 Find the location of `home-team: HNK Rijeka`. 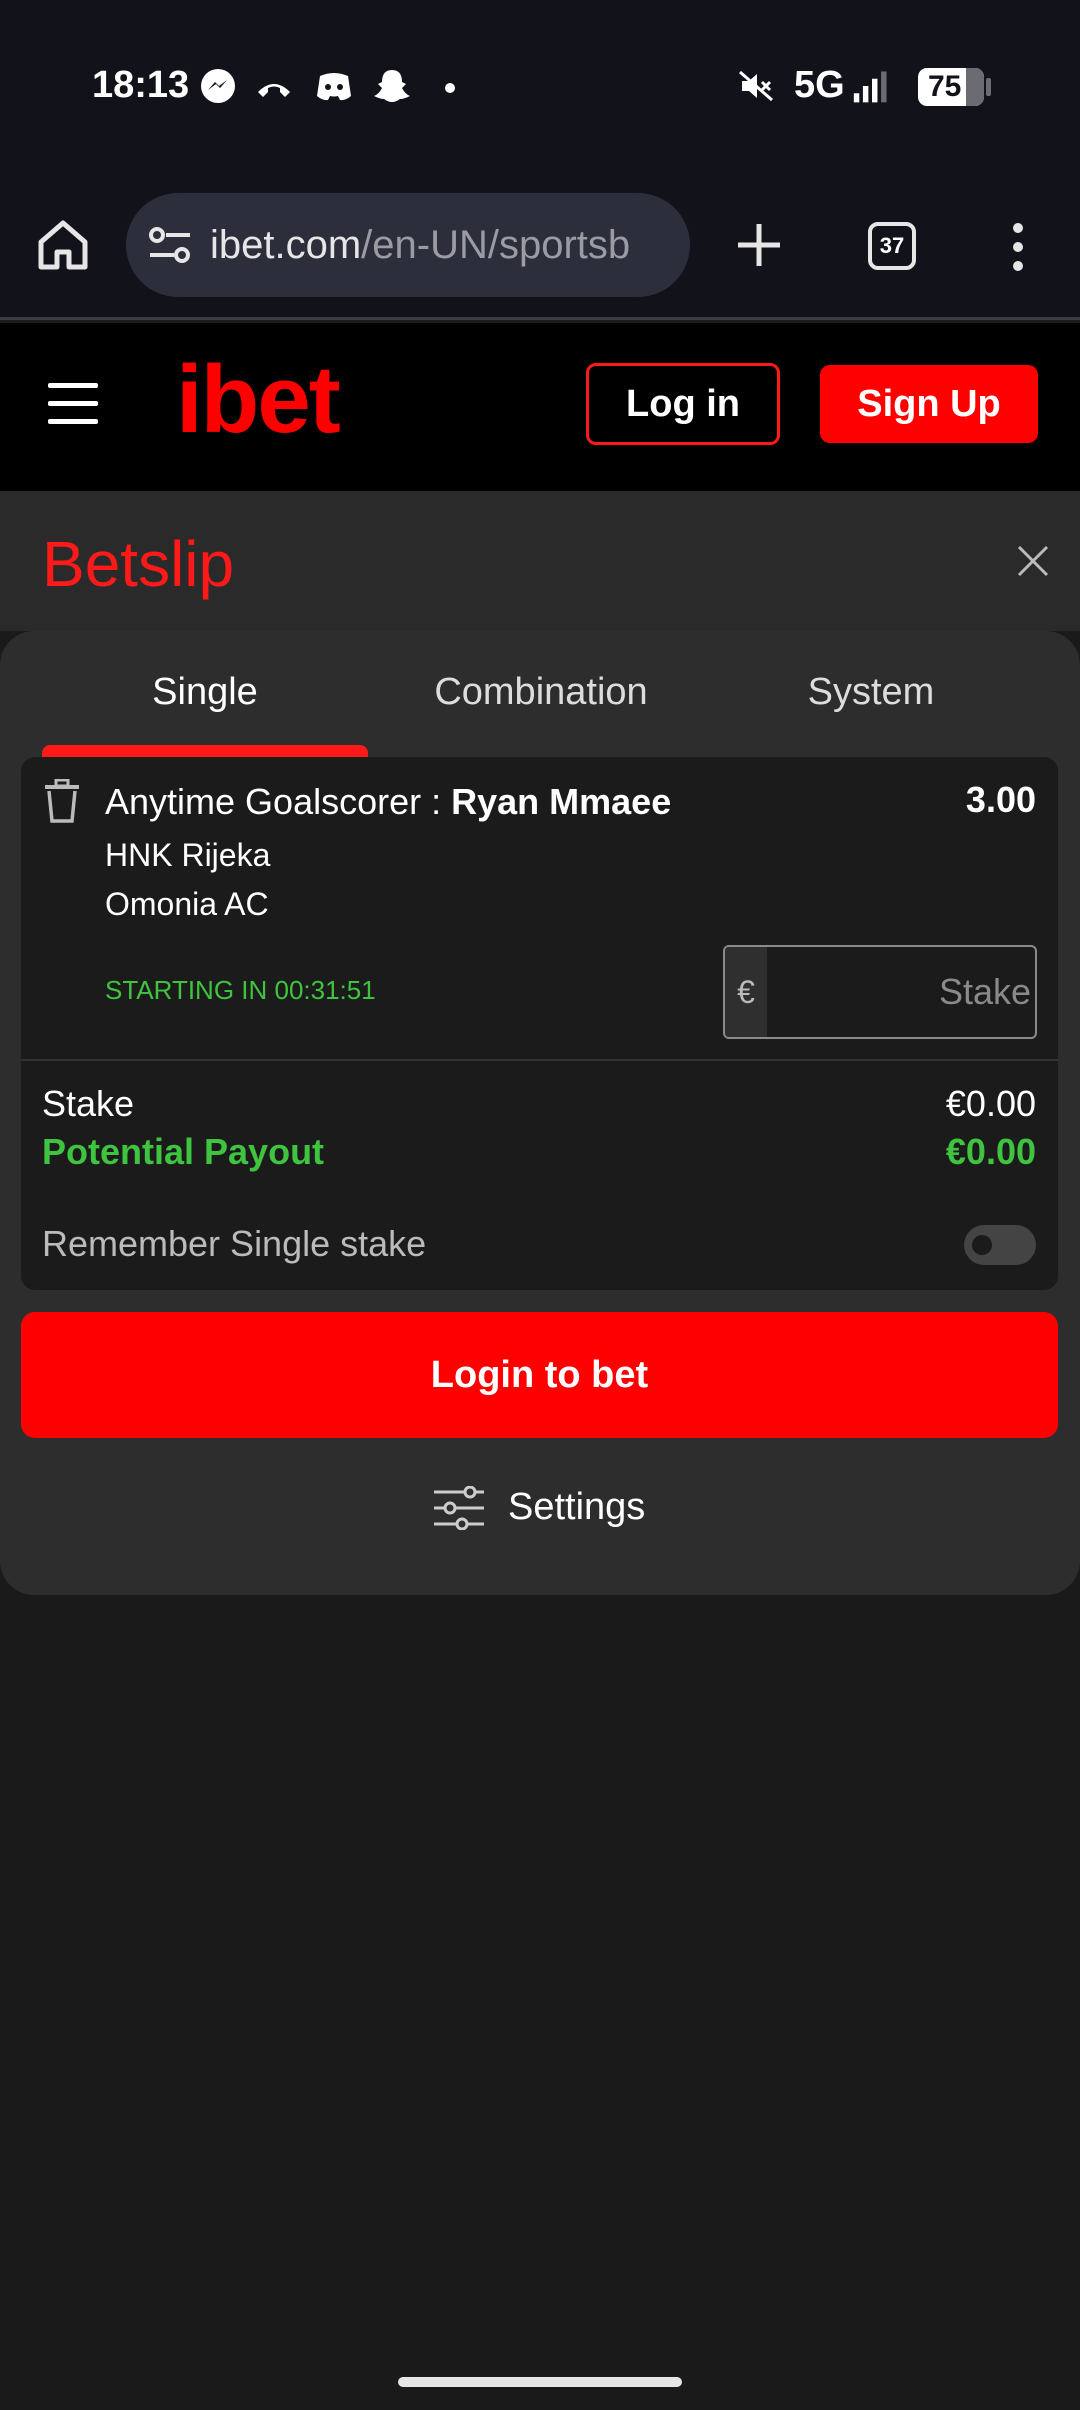

home-team: HNK Rijeka is located at coordinates (188, 855).